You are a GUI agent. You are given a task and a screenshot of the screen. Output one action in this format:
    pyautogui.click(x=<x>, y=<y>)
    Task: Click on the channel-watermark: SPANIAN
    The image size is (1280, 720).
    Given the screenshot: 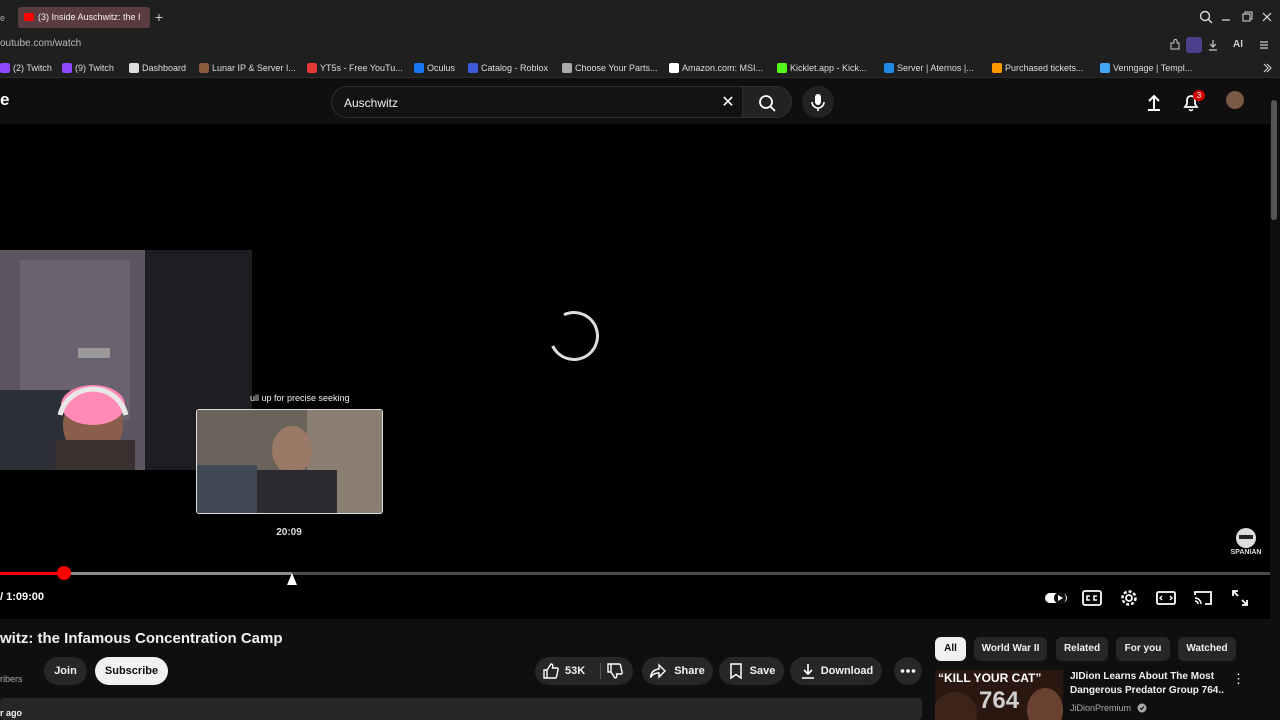 What is the action you would take?
    pyautogui.click(x=1246, y=543)
    